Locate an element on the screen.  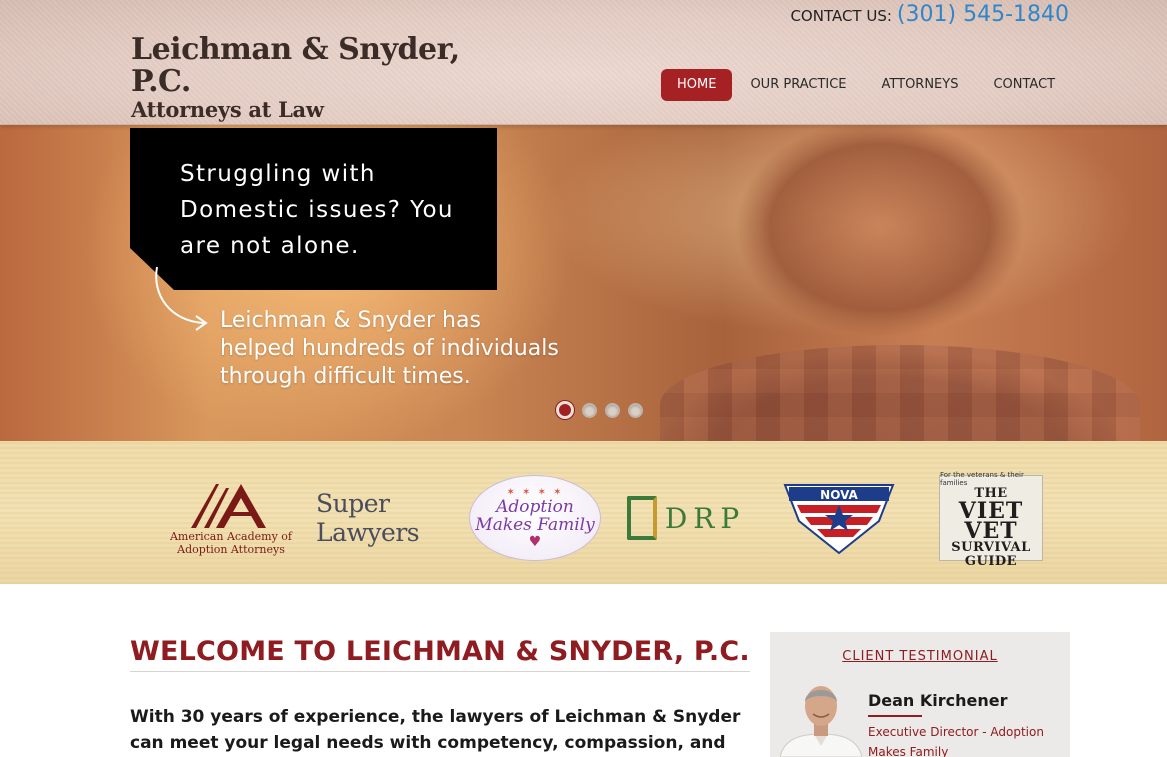
cdrp-text: DRP is located at coordinates (705, 518).